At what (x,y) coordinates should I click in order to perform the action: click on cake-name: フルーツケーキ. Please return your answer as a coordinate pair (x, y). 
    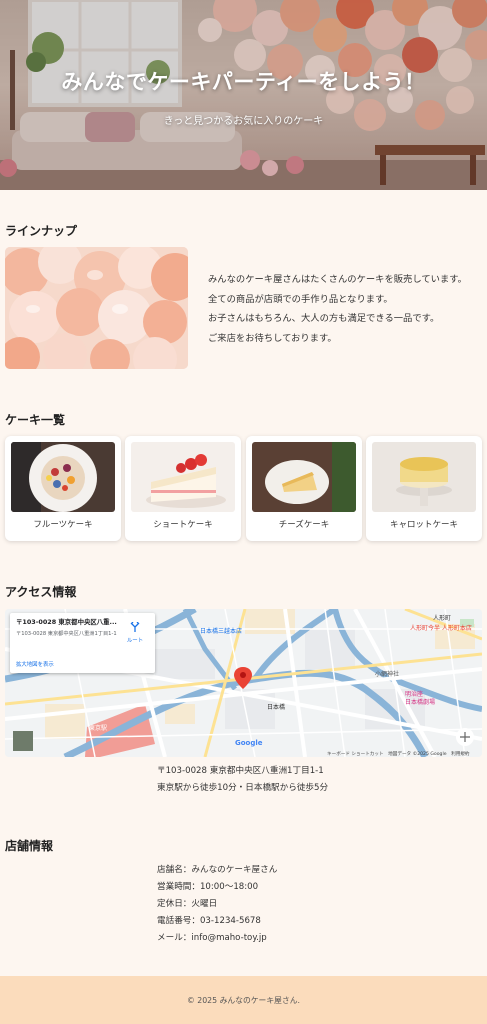
    Looking at the image, I should click on (63, 525).